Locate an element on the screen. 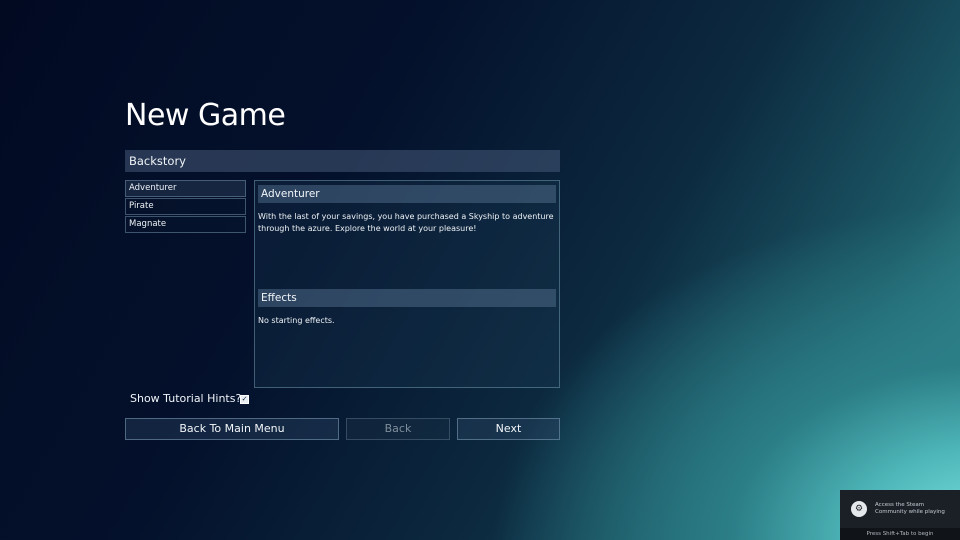  back-button: Back is located at coordinates (398, 429).